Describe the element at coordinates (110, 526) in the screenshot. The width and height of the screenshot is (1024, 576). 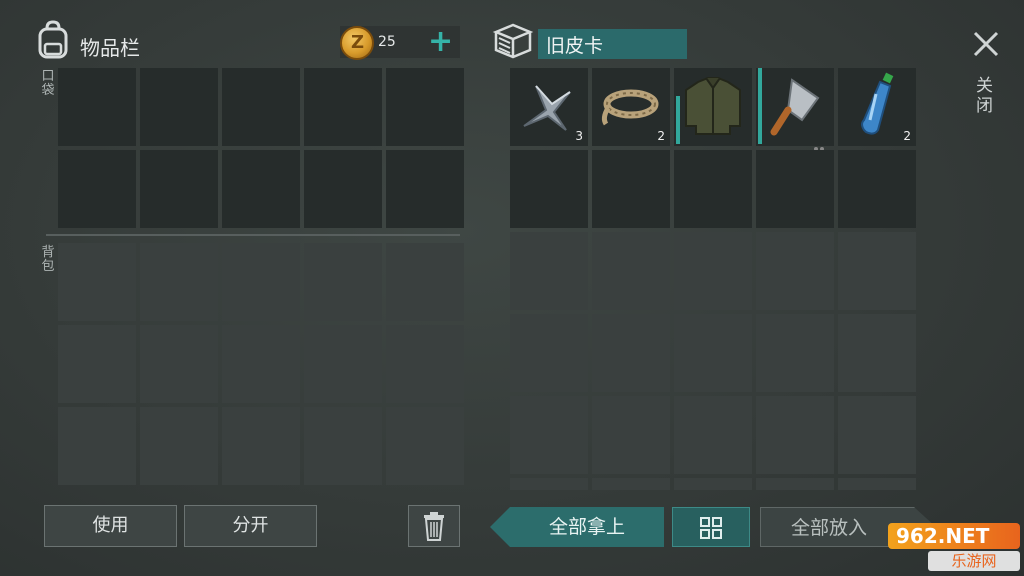
I see `use-button: 使用` at that location.